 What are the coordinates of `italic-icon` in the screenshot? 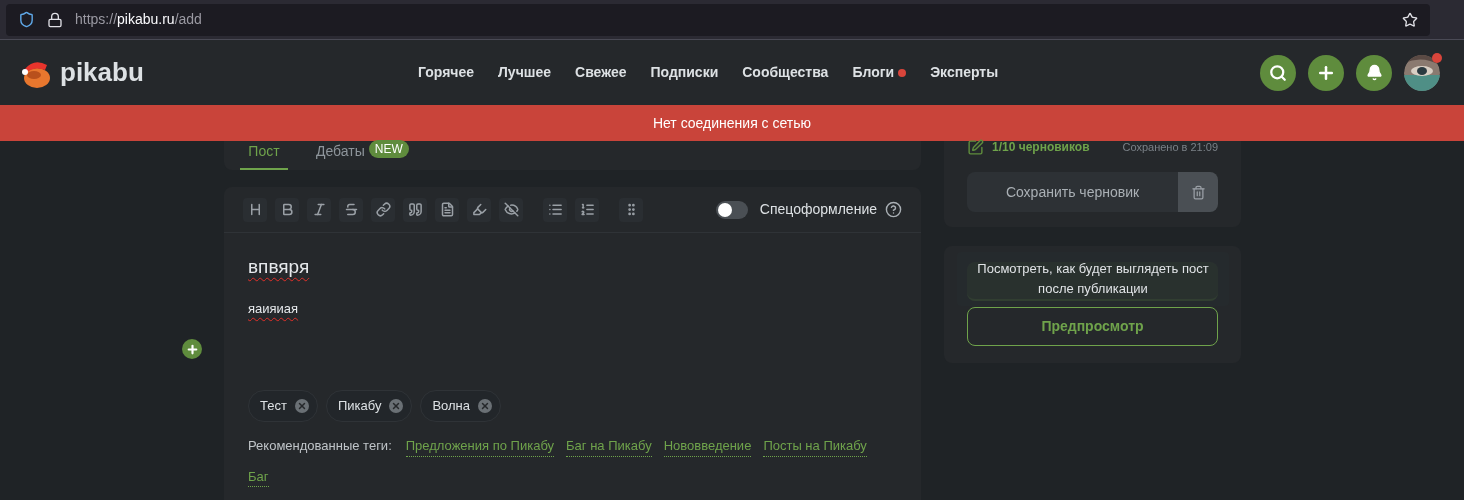 It's located at (319, 209).